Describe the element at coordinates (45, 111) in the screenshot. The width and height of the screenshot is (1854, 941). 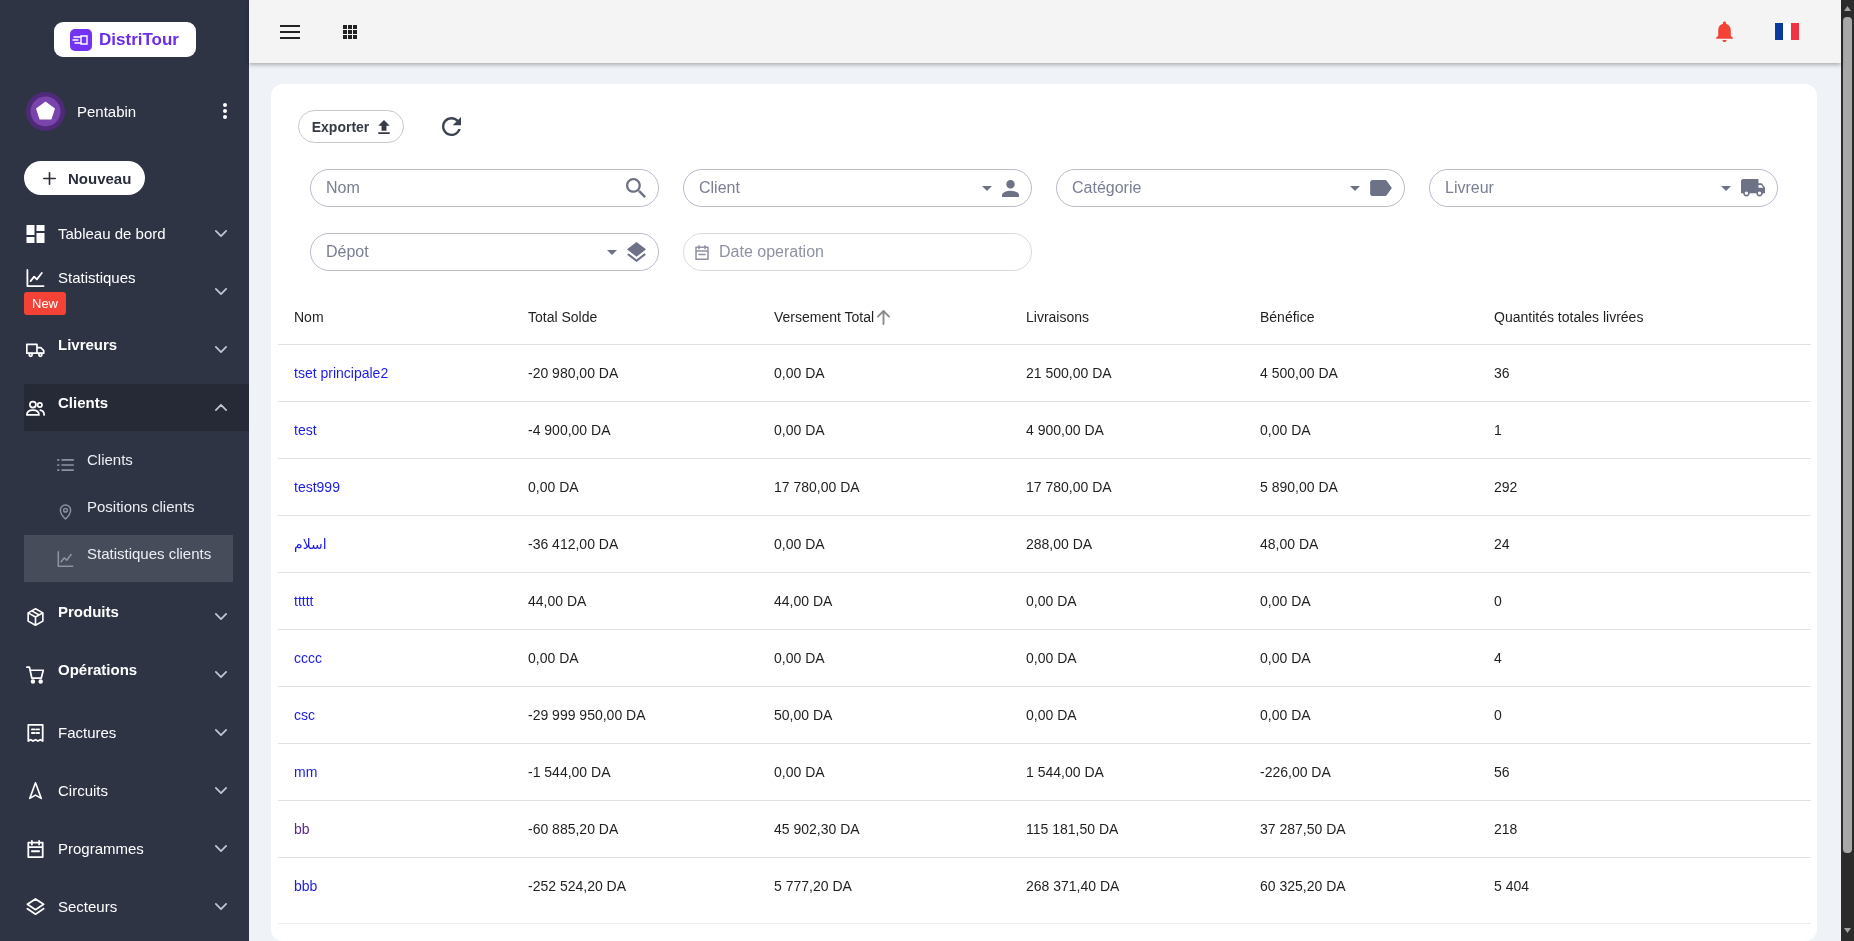
I see `avatar-icon` at that location.